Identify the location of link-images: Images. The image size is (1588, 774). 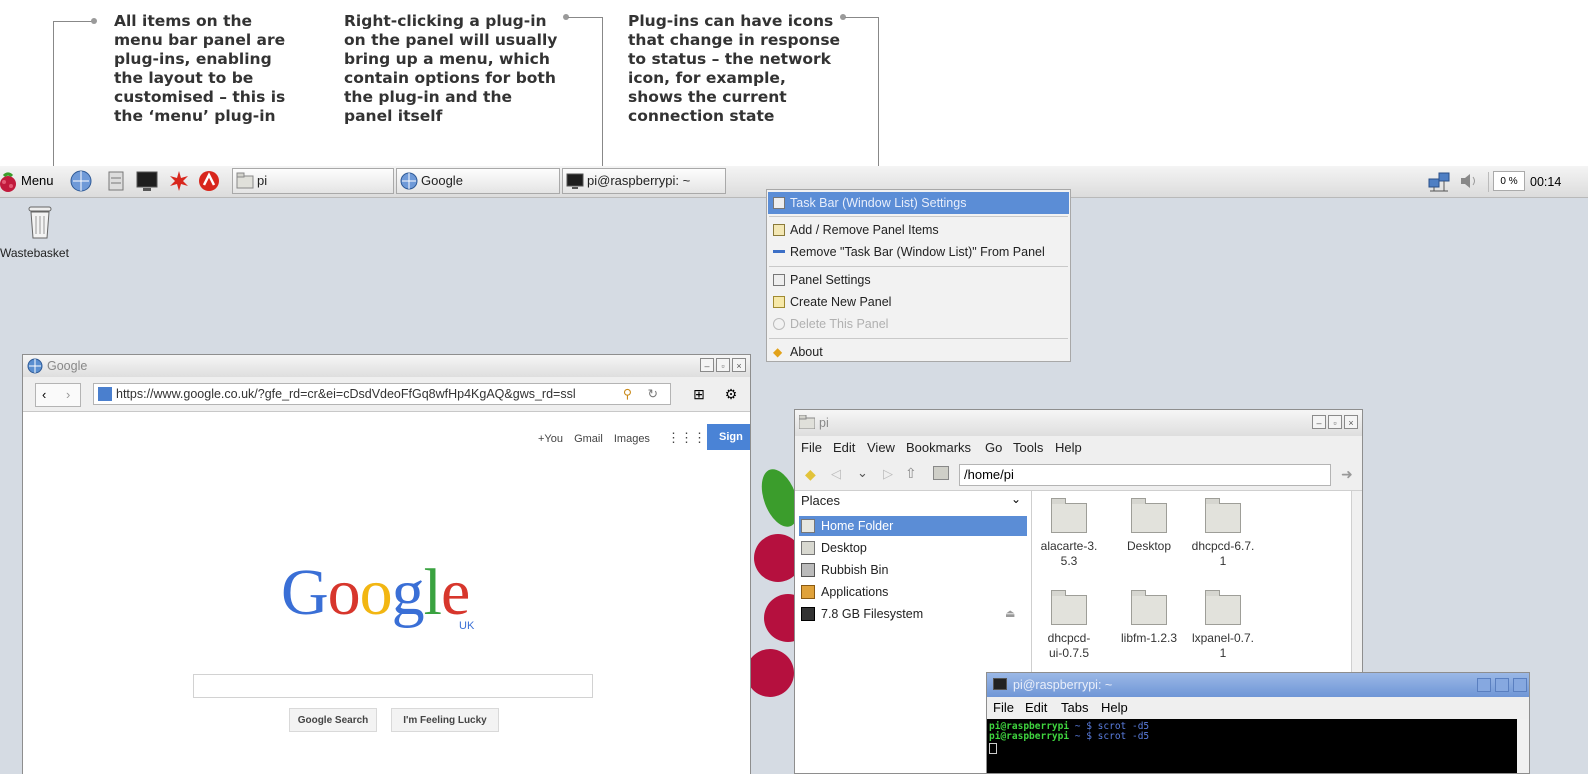
(632, 439).